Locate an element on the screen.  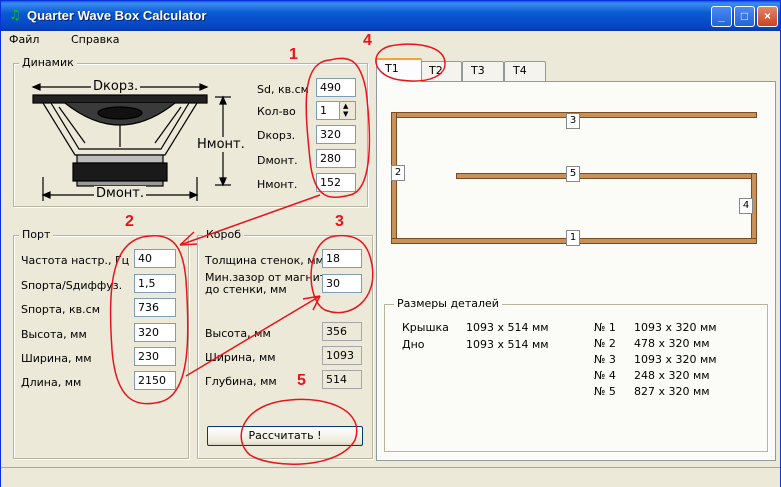
box-depth-label: Глубина, мм is located at coordinates (241, 381).